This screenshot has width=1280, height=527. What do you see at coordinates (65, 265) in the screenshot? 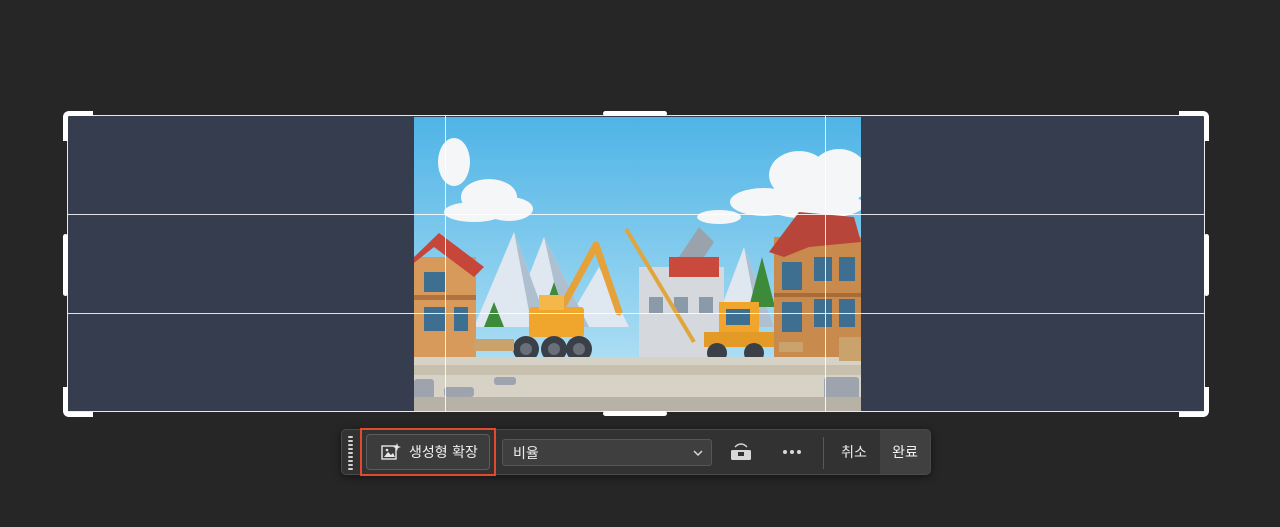
I see `crop-handle-left` at bounding box center [65, 265].